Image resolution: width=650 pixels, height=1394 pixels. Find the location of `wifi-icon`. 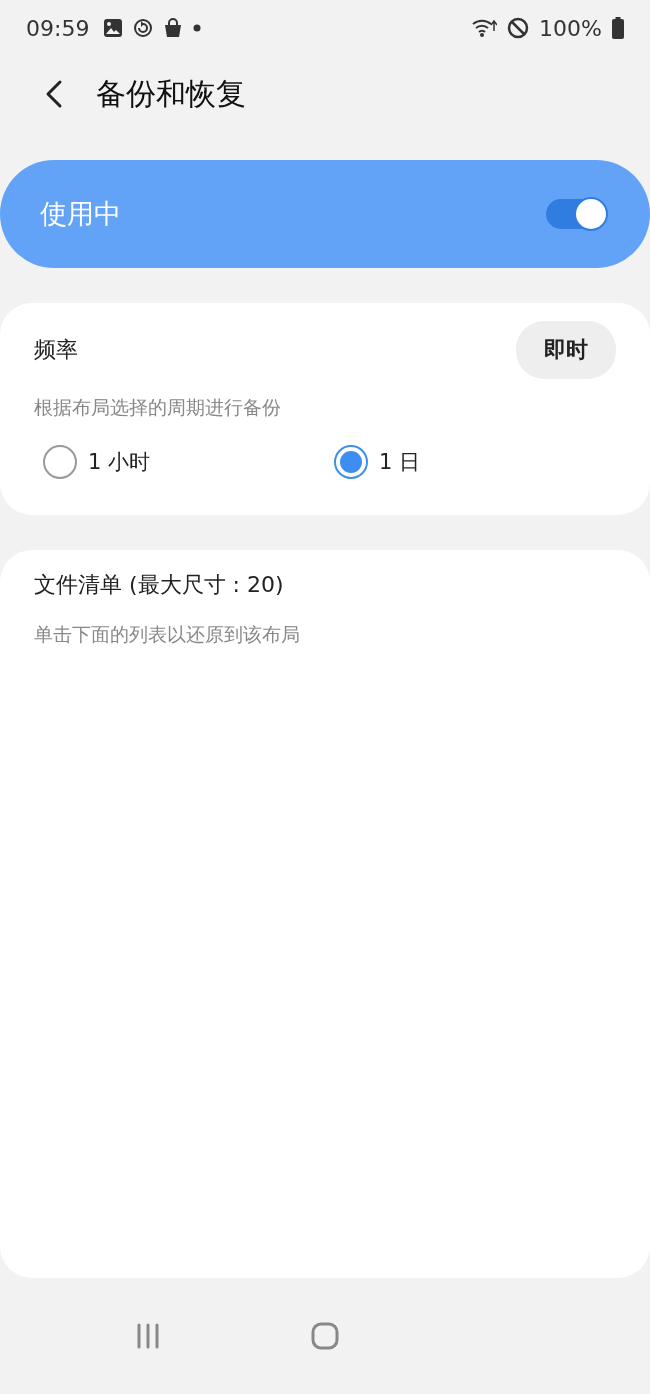

wifi-icon is located at coordinates (484, 28).